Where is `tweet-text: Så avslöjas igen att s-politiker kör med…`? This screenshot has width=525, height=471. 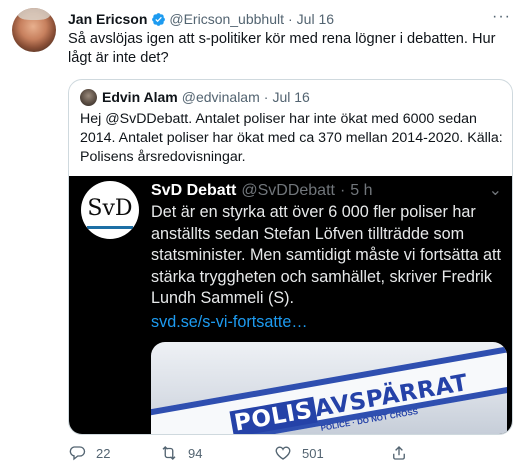
tweet-text: Så avslöjas igen att s-politiker kör med… is located at coordinates (282, 48).